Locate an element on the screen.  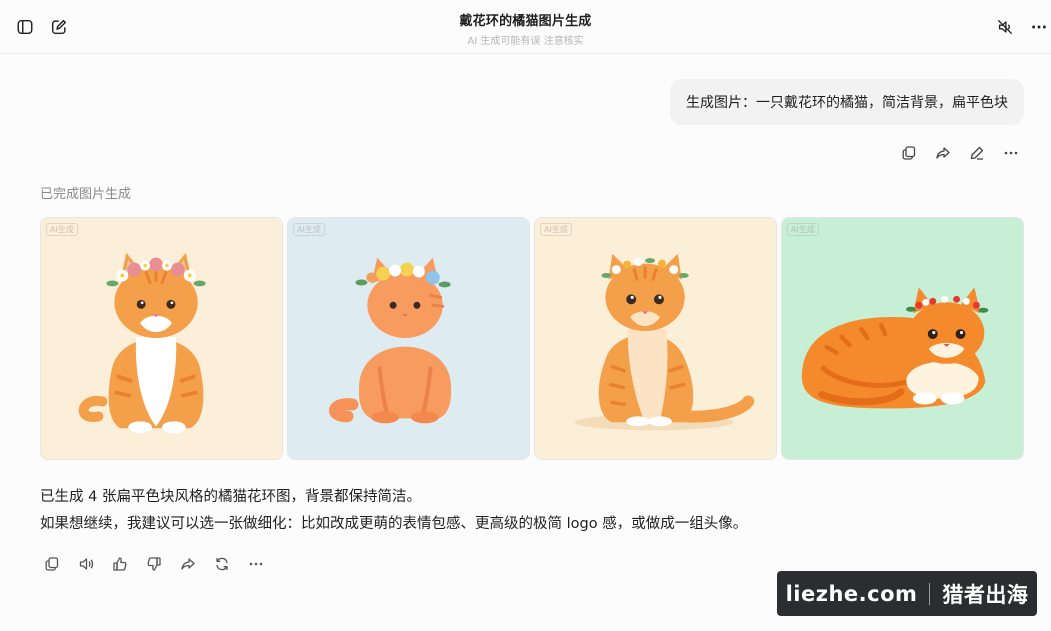
user-message-text: 生成图片：一只戴花环的橘猫，简洁背景，扁平色块 is located at coordinates (847, 103).